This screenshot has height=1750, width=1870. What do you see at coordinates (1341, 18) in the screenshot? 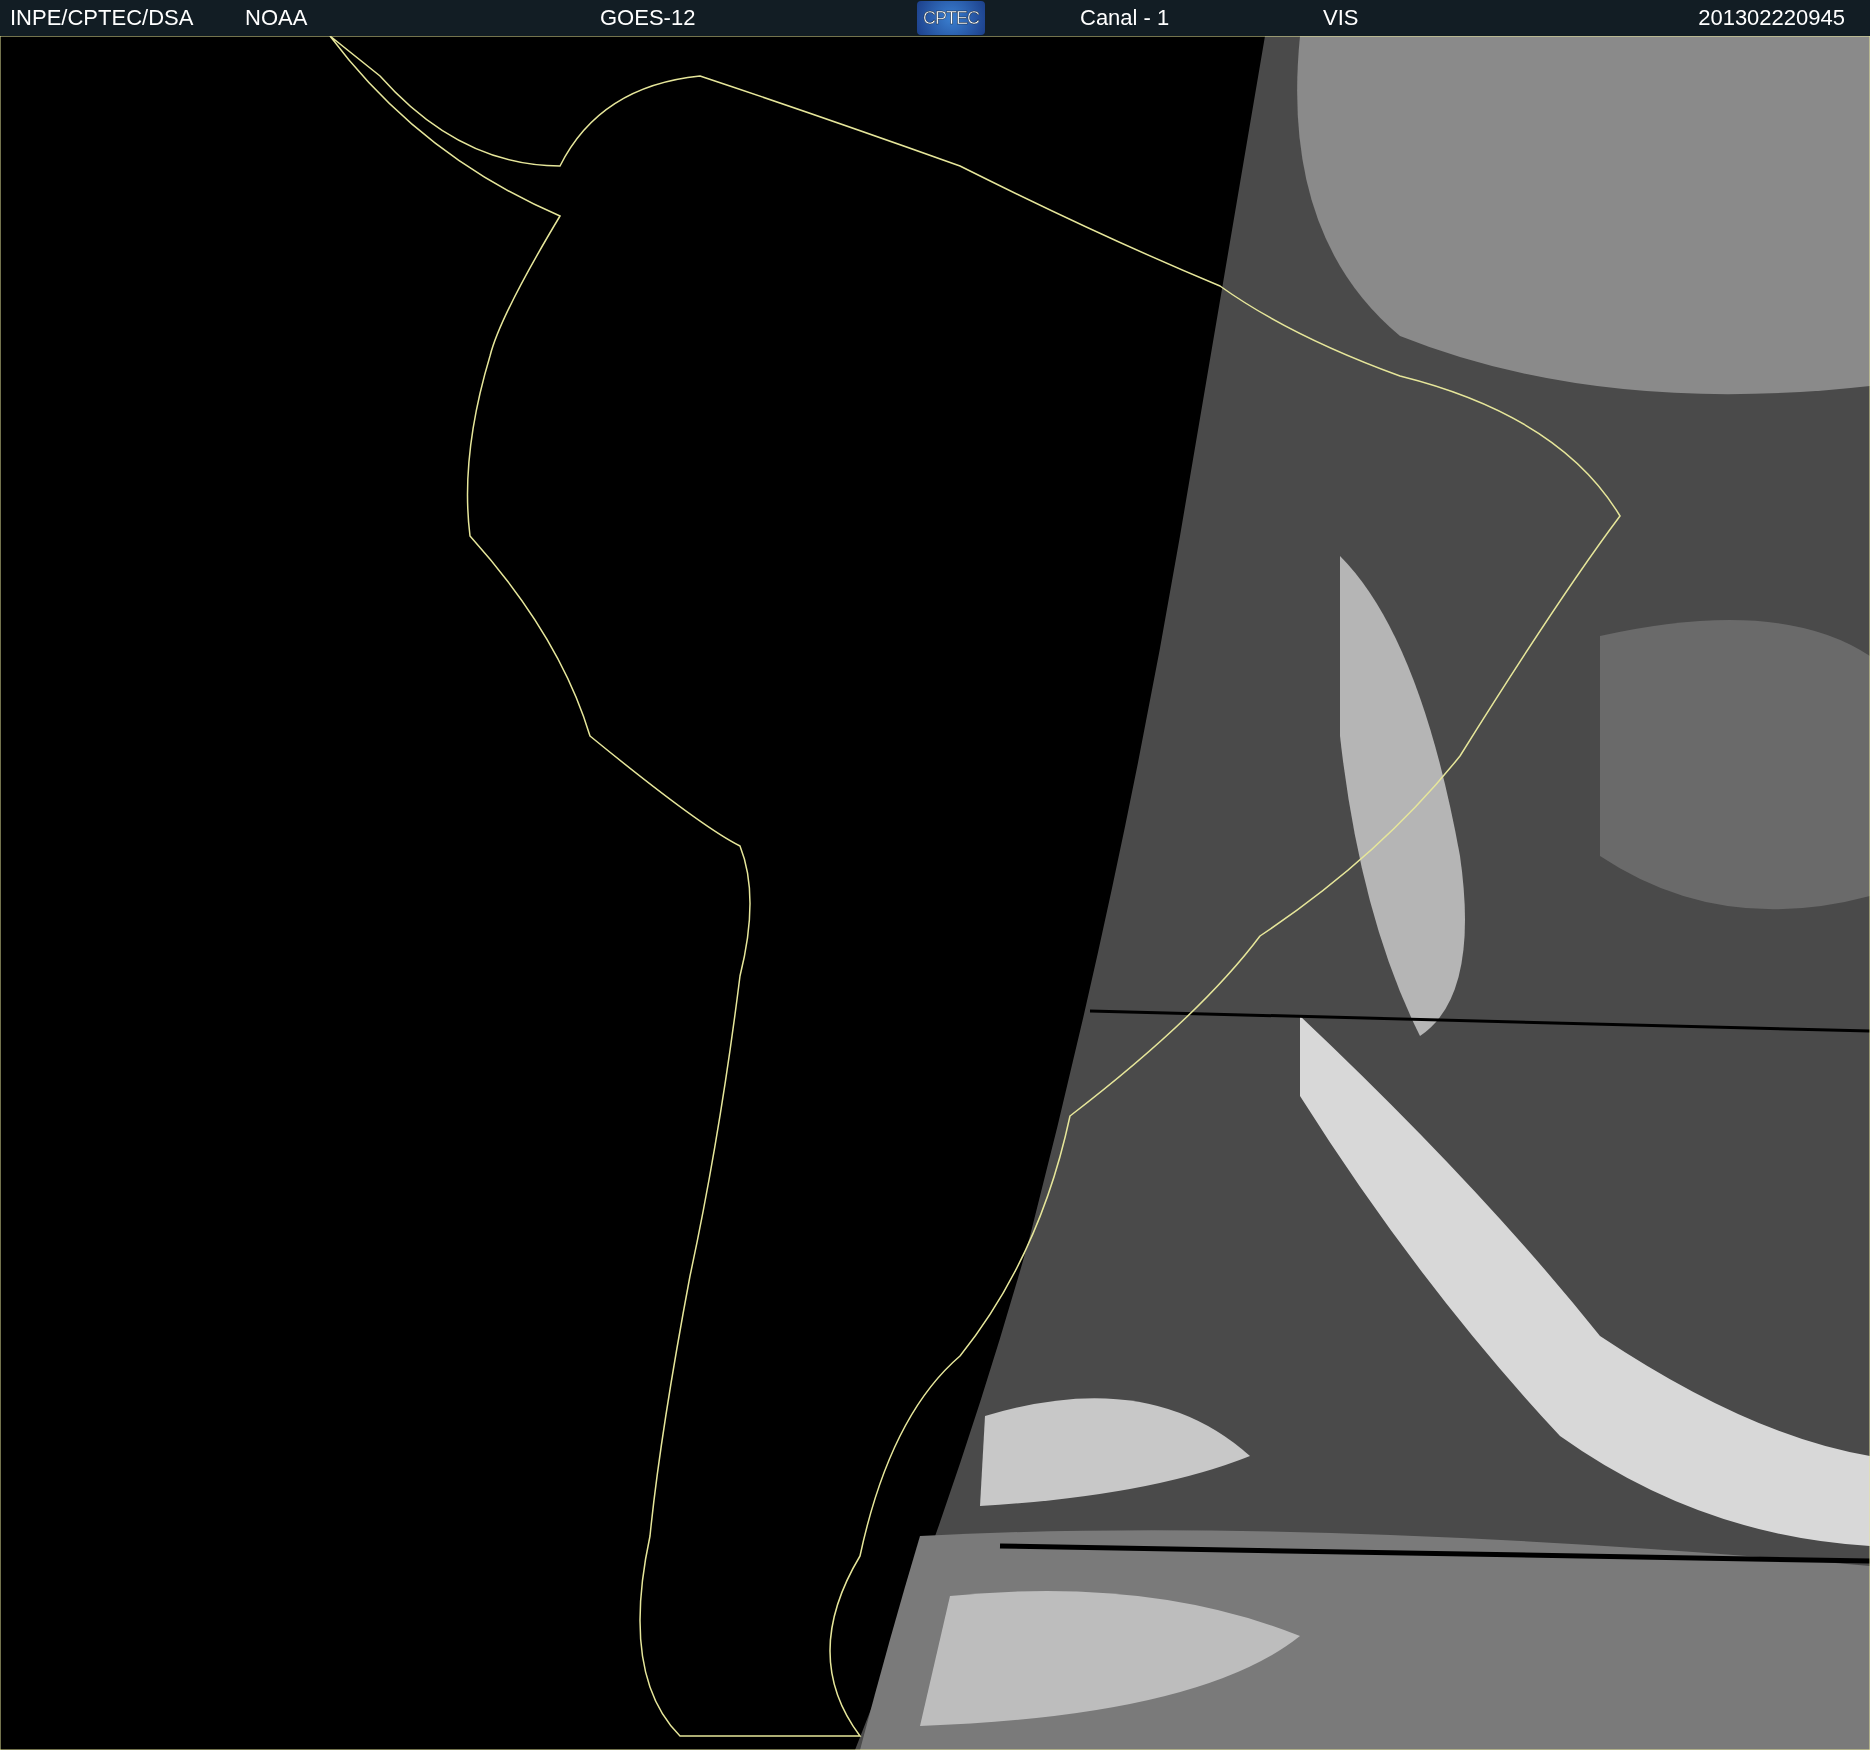
I see `band-label: VIS` at bounding box center [1341, 18].